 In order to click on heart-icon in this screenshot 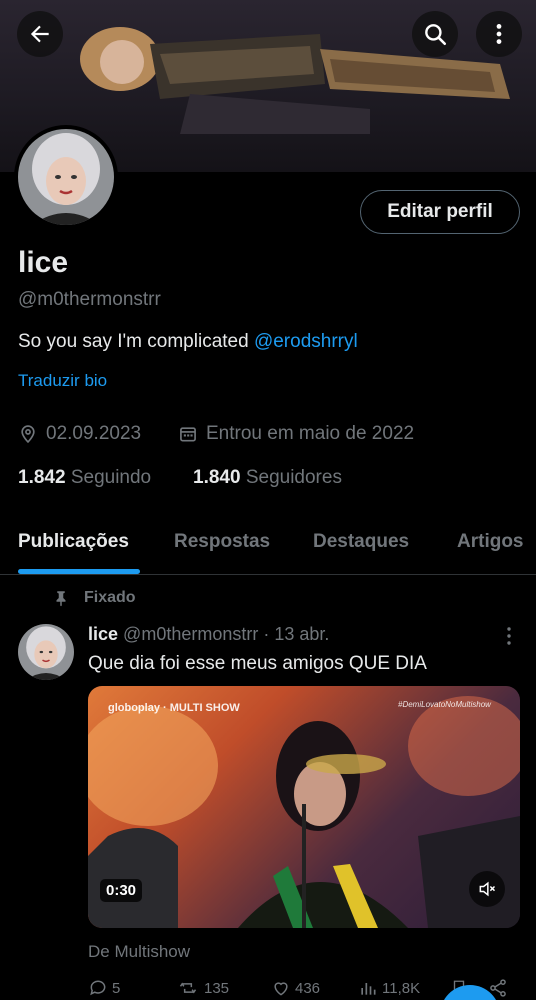, I will do `click(281, 989)`.